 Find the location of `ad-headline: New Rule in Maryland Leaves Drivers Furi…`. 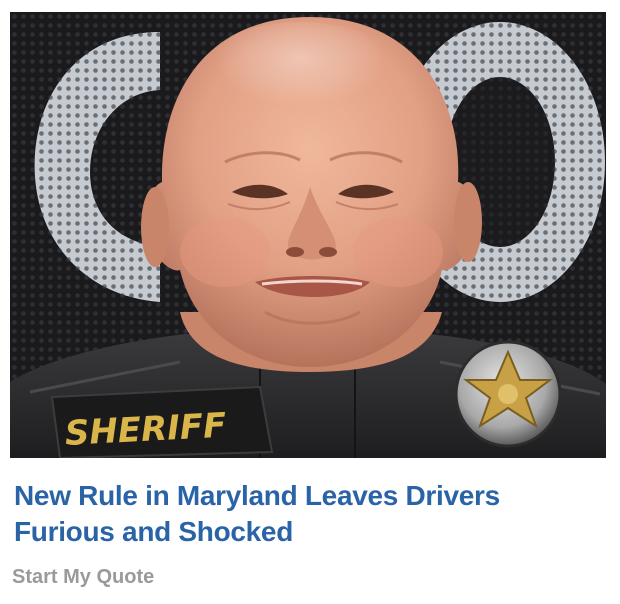

ad-headline: New Rule in Maryland Leaves Drivers Furi… is located at coordinates (309, 514).